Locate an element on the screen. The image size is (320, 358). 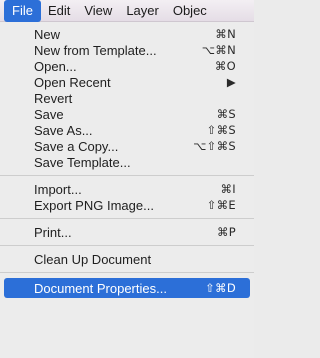
shortcut-label: ⌘S is located at coordinates (226, 114).